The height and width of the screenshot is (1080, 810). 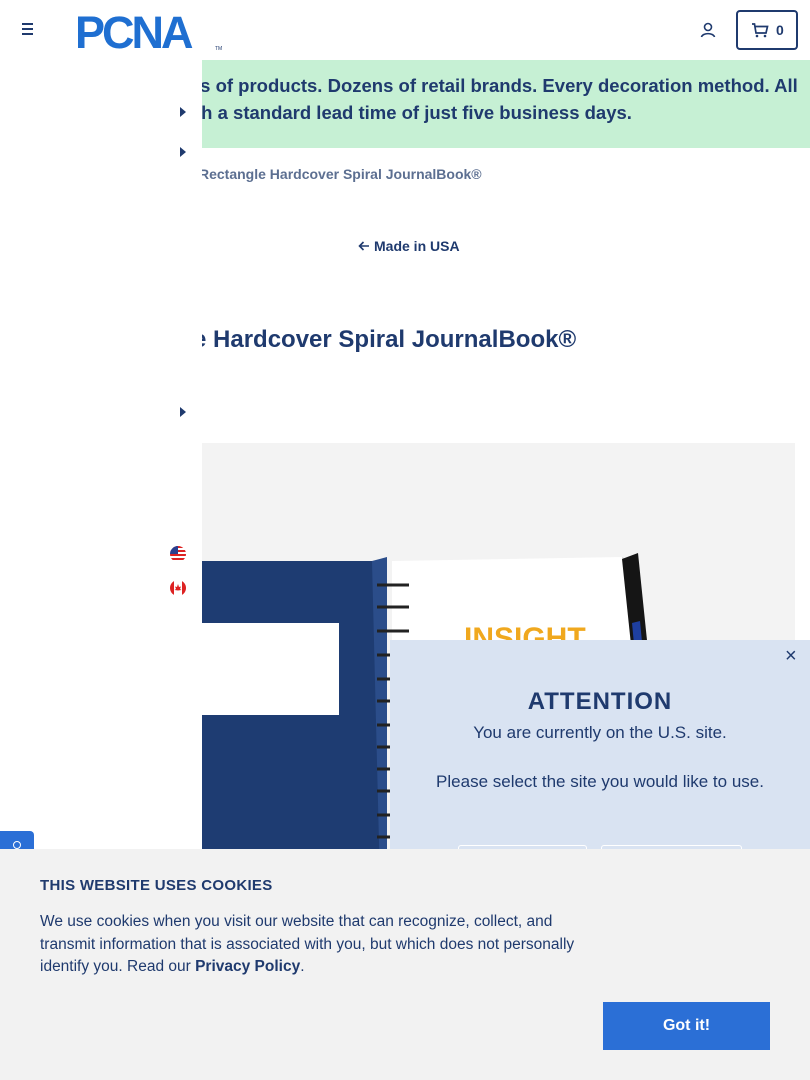 I want to click on privacy-policy-link: Privacy Policy, so click(x=247, y=966).